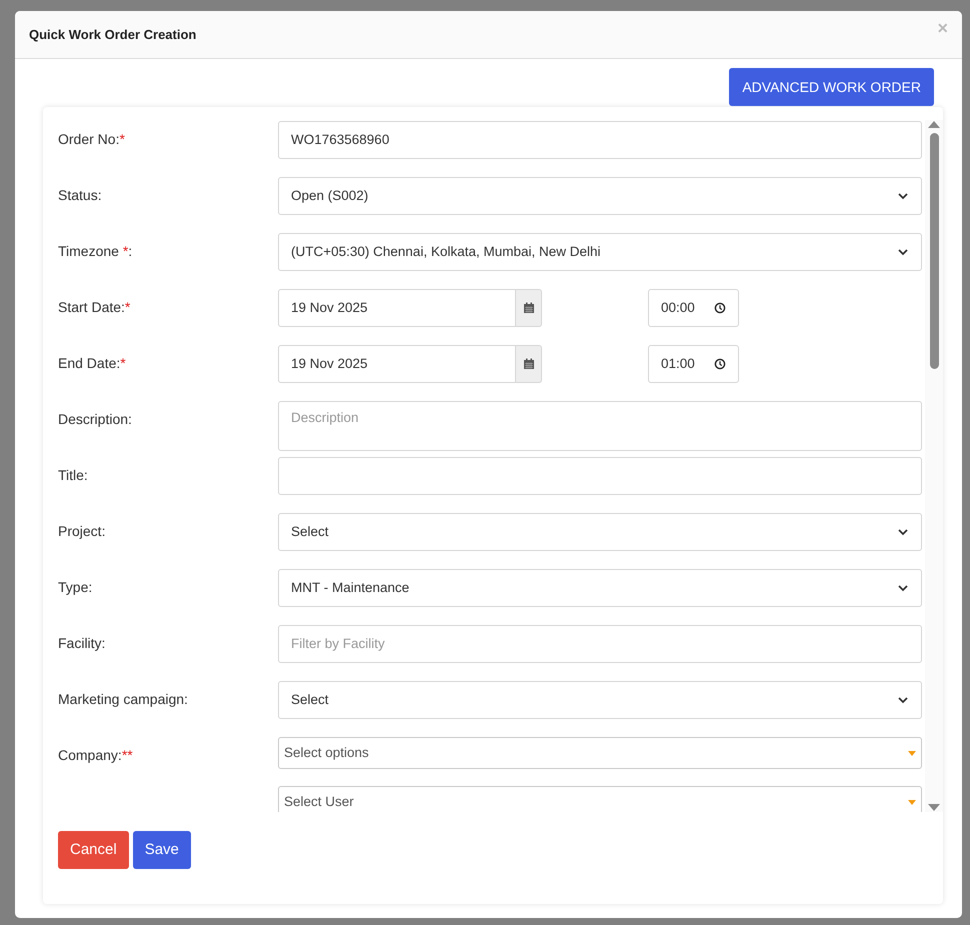  What do you see at coordinates (112, 35) in the screenshot?
I see `modal-title: Quick Work Order Creation` at bounding box center [112, 35].